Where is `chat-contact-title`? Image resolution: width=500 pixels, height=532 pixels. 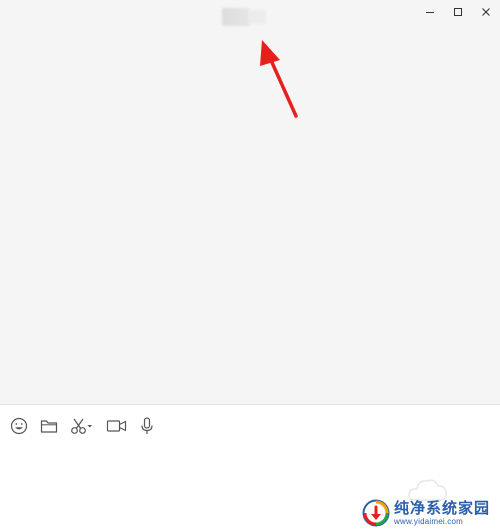
chat-contact-title is located at coordinates (244, 17).